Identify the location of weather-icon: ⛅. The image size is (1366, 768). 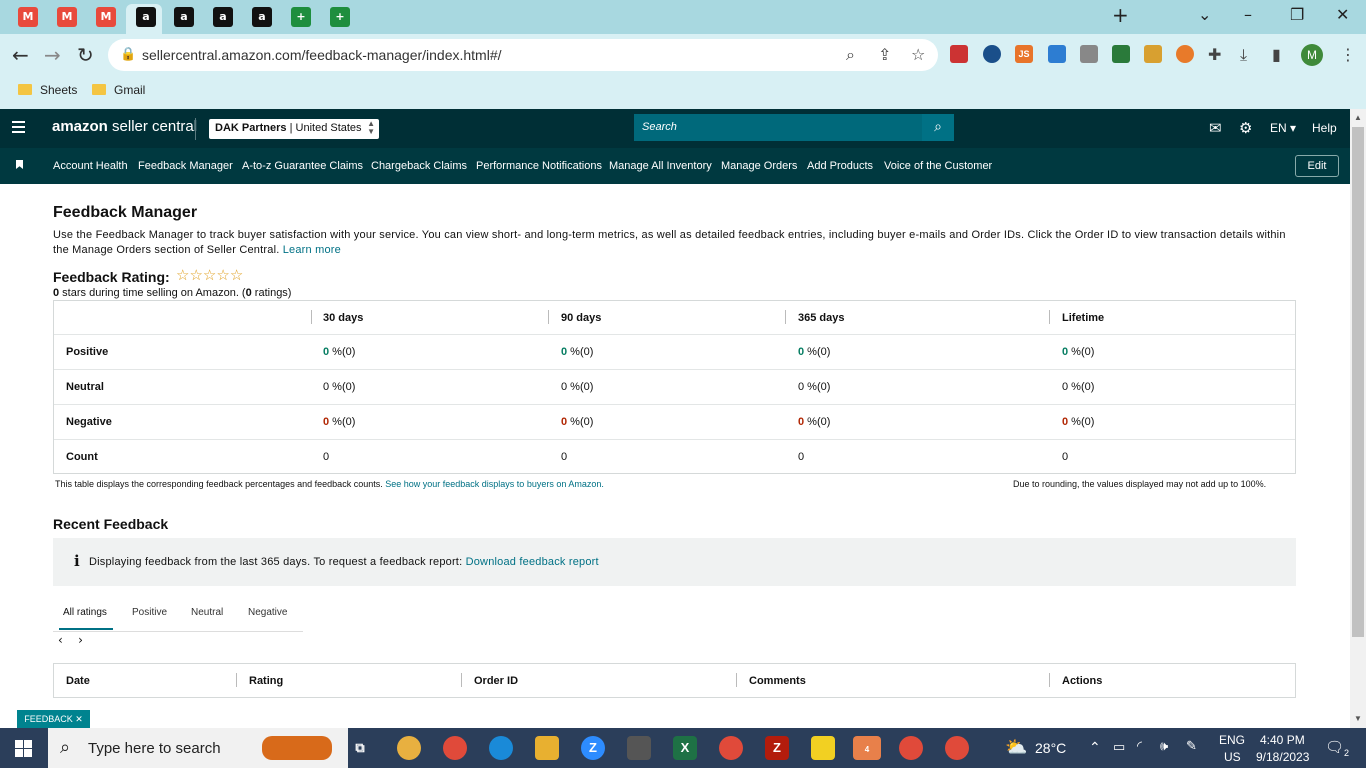
(1016, 747).